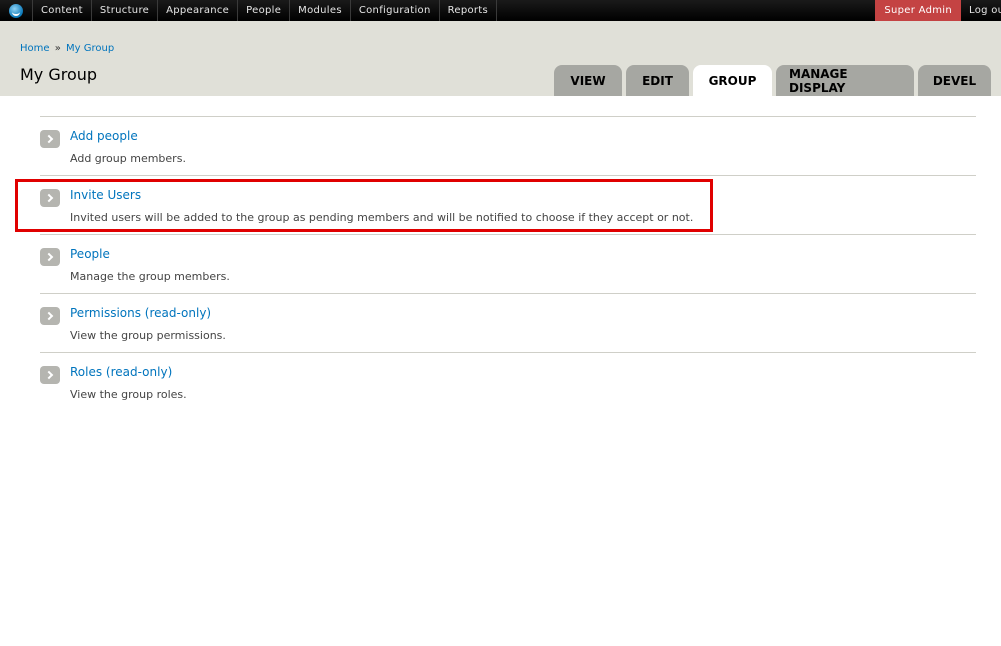  Describe the element at coordinates (62, 10) in the screenshot. I see `toolbar-item-content: Content` at that location.